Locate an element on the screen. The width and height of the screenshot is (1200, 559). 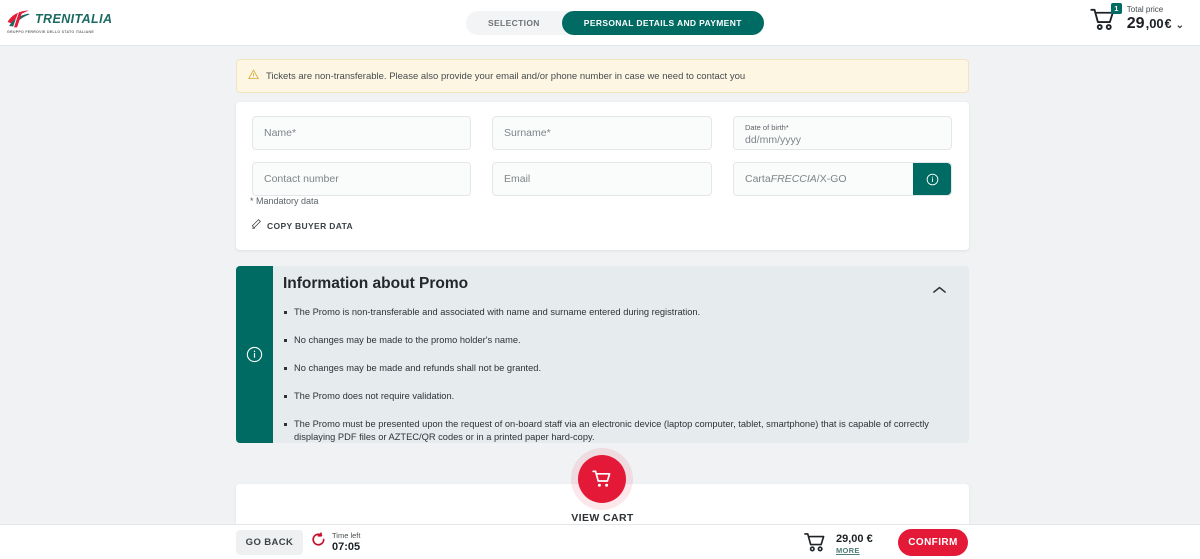
cartafreccia-field: CartaFRECCIA/X-GO is located at coordinates (842, 179).